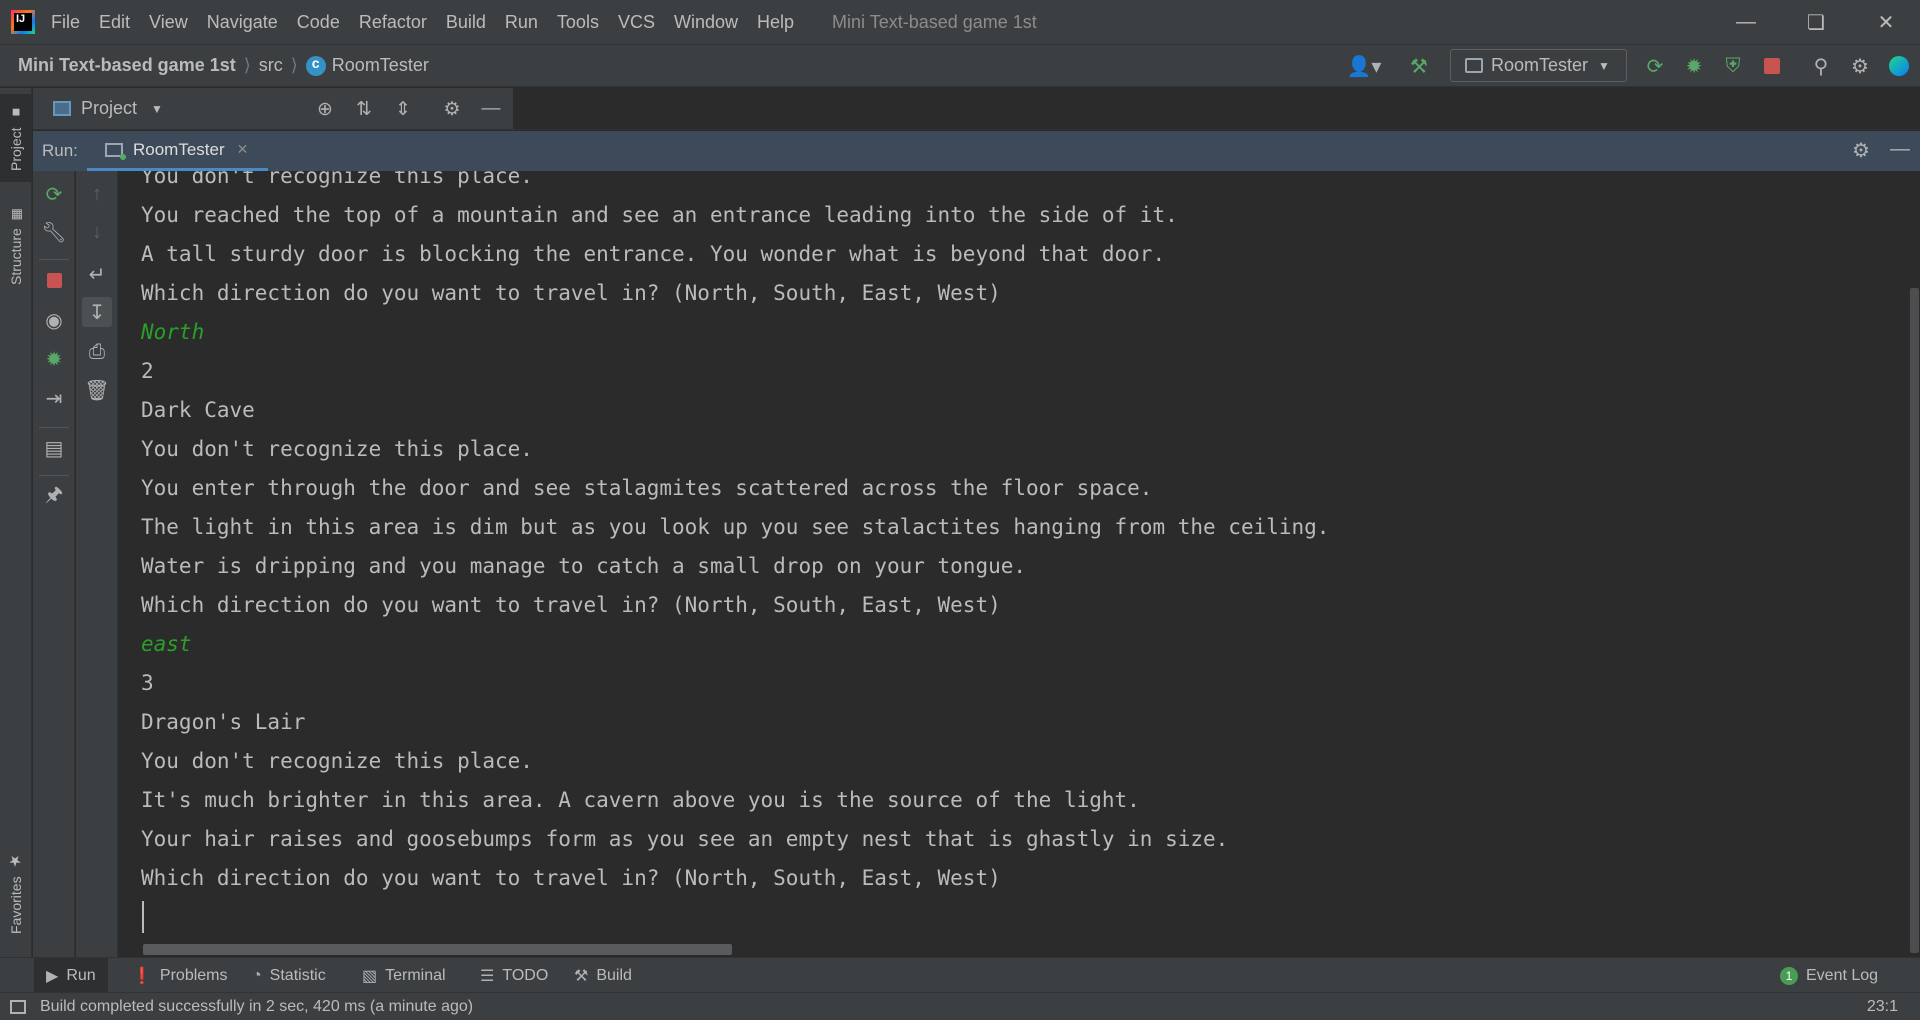 The height and width of the screenshot is (1020, 1920). What do you see at coordinates (404, 975) in the screenshot?
I see `tab-terminal: ▧ Terminal` at bounding box center [404, 975].